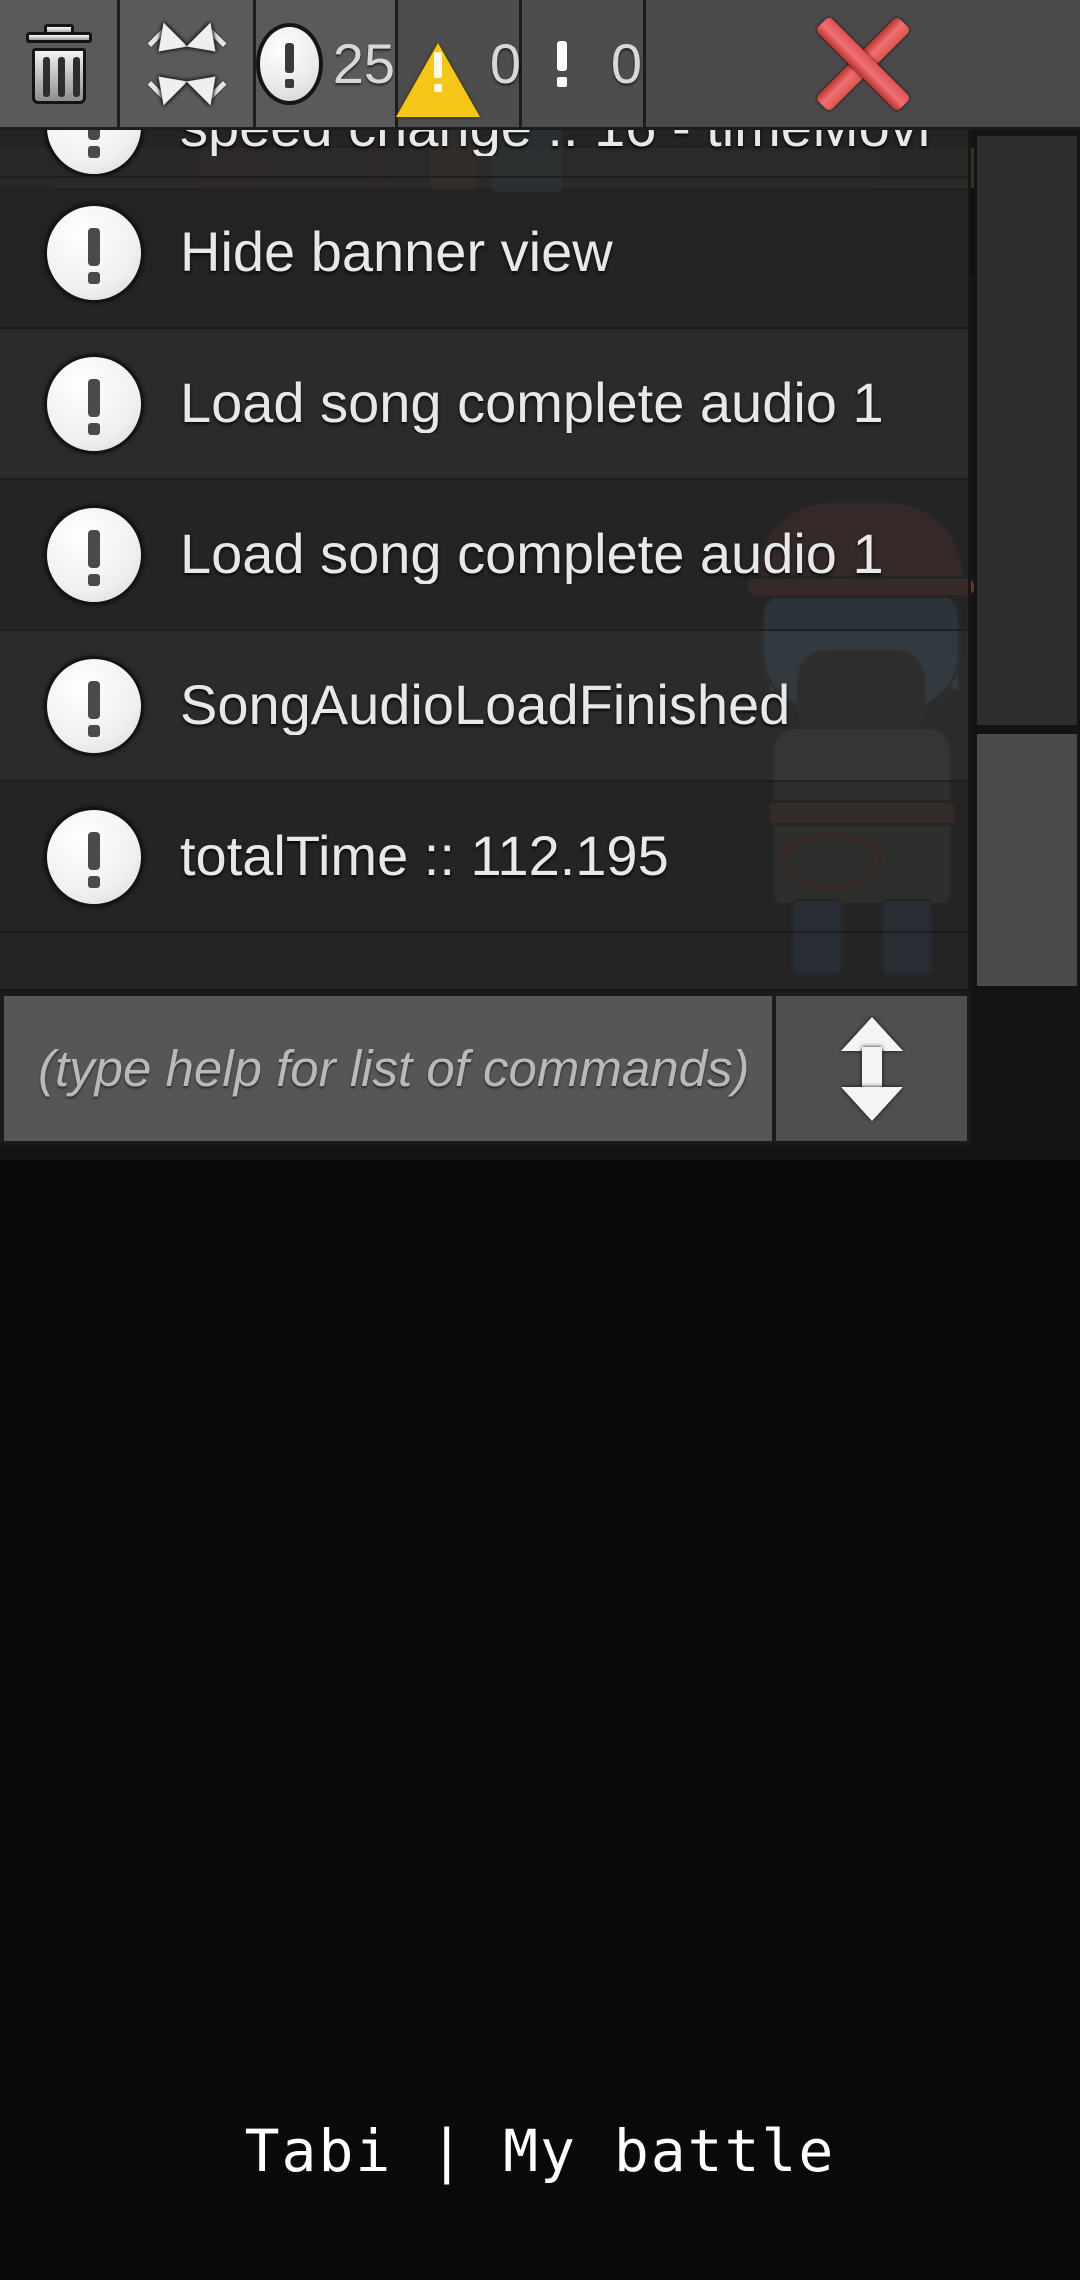 The width and height of the screenshot is (1080, 2280). Describe the element at coordinates (1027, 860) in the screenshot. I see `side-panel-lower` at that location.